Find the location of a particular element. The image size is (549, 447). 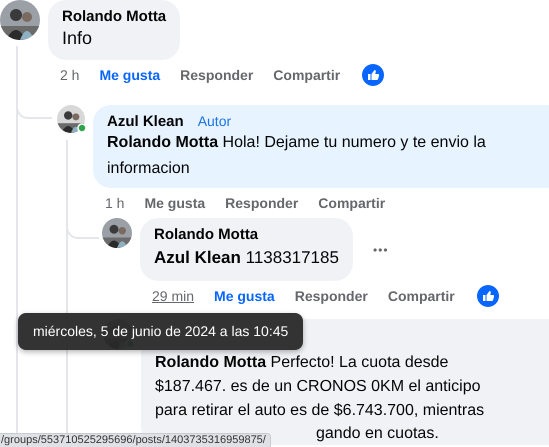

comment-text: Rolando Motta Hola! Dejame tu numero y te envio la informacion is located at coordinates (297, 156).